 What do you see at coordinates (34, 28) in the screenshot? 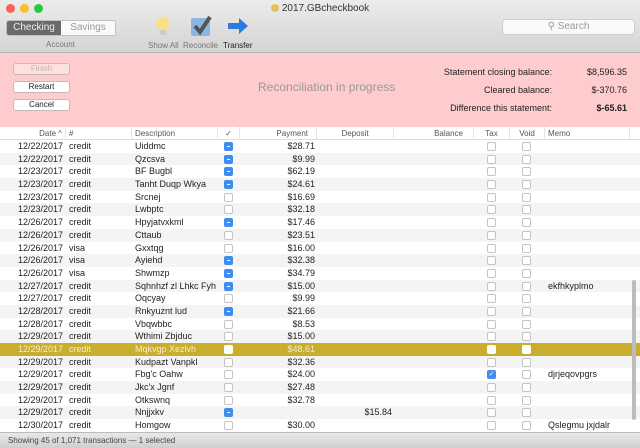
I see `account-checking: Checking` at bounding box center [34, 28].